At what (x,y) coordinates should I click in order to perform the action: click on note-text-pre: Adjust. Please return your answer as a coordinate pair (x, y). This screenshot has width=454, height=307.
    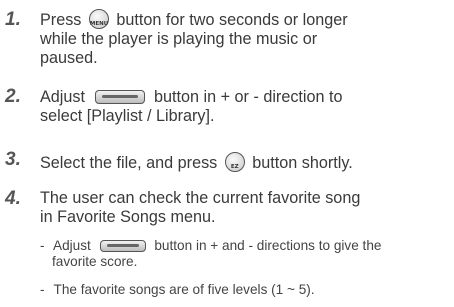
    Looking at the image, I should click on (72, 245).